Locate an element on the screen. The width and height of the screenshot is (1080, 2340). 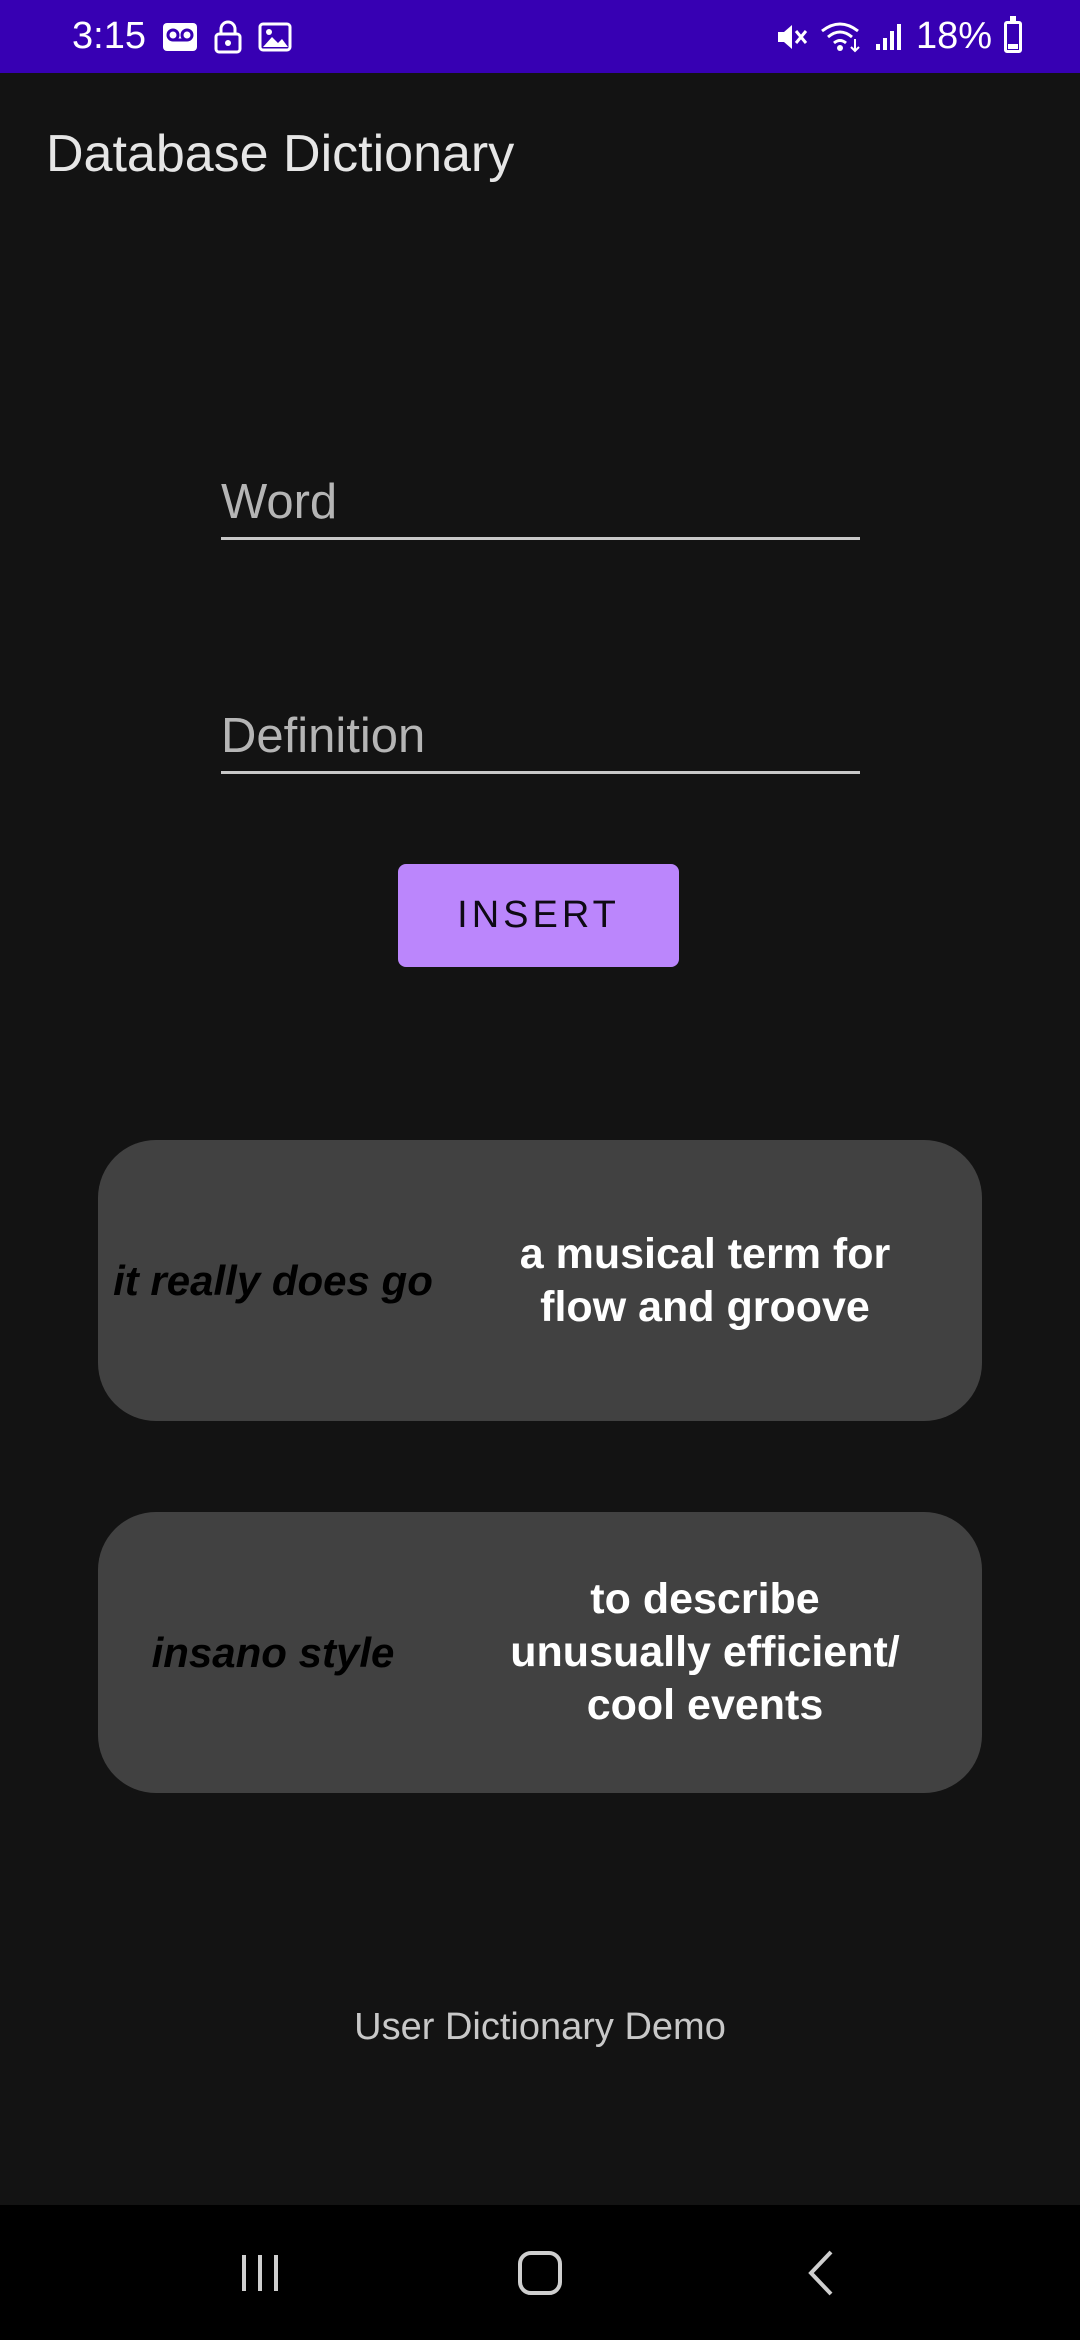
signal-icon is located at coordinates (889, 37).